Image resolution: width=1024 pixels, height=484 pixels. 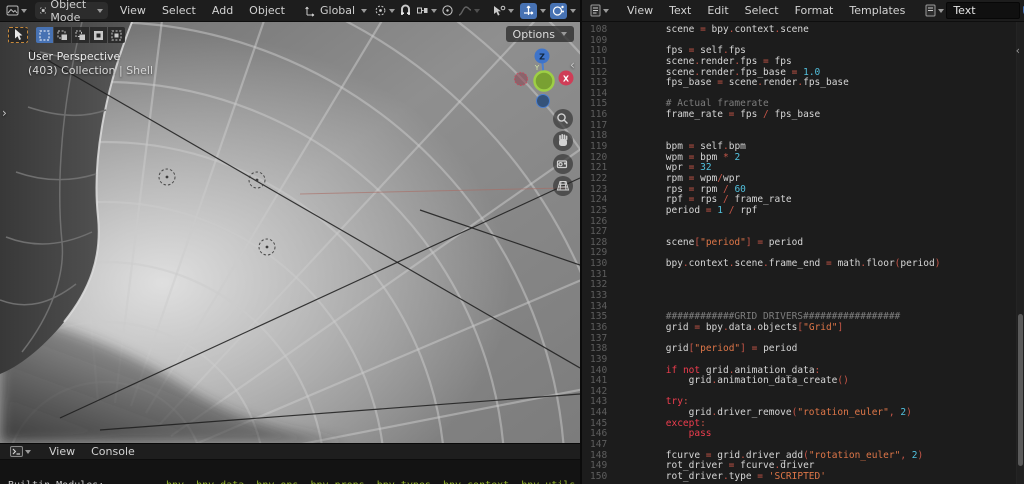 I want to click on text-menu-text: Text, so click(x=680, y=10).